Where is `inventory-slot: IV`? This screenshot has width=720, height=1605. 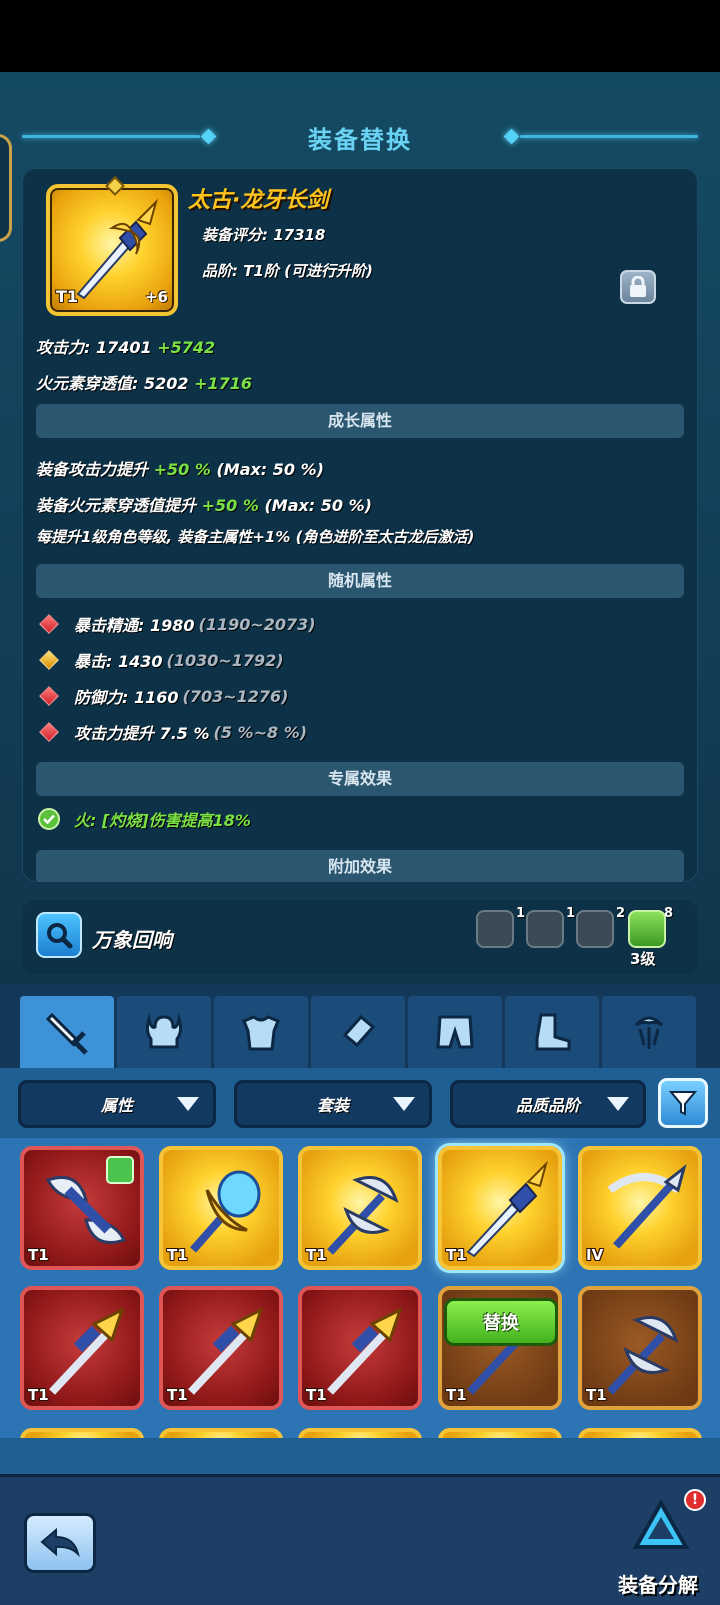
inventory-slot: IV is located at coordinates (640, 1208).